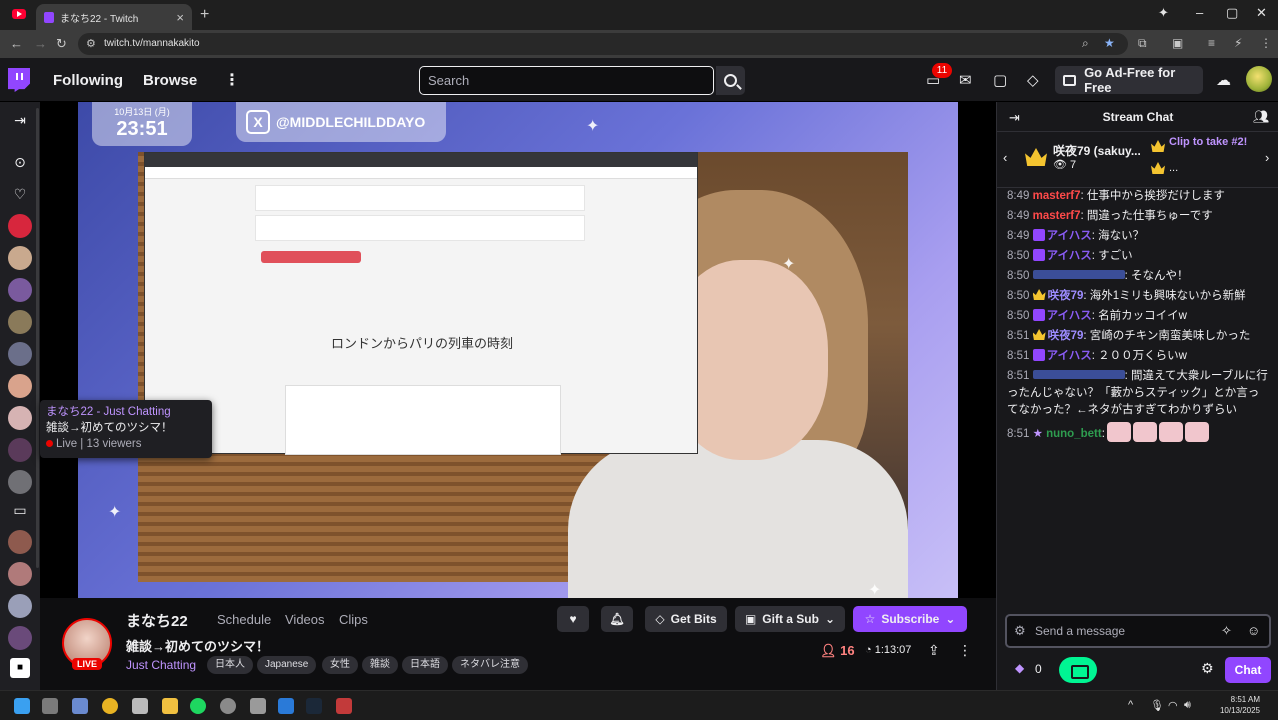 Image resolution: width=1278 pixels, height=720 pixels. Describe the element at coordinates (230, 665) in the screenshot. I see `tag-pill: 日本人` at that location.